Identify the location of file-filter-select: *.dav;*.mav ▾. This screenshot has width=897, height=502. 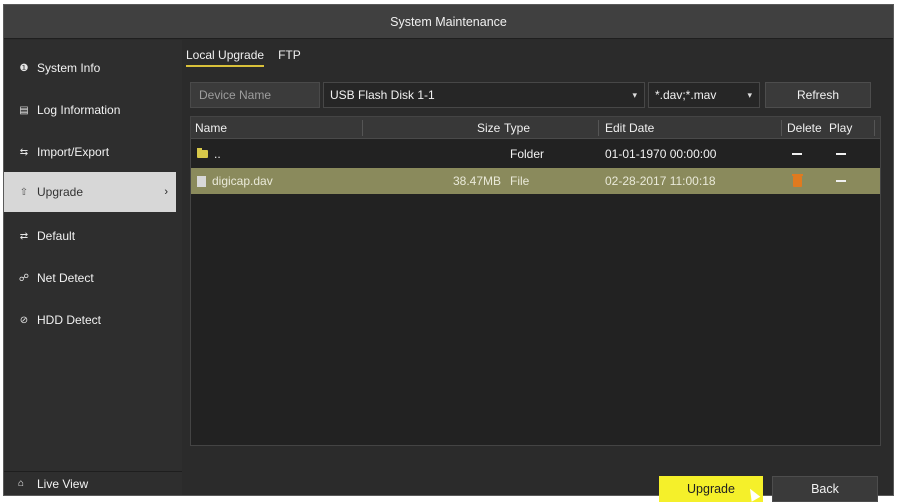
(704, 95).